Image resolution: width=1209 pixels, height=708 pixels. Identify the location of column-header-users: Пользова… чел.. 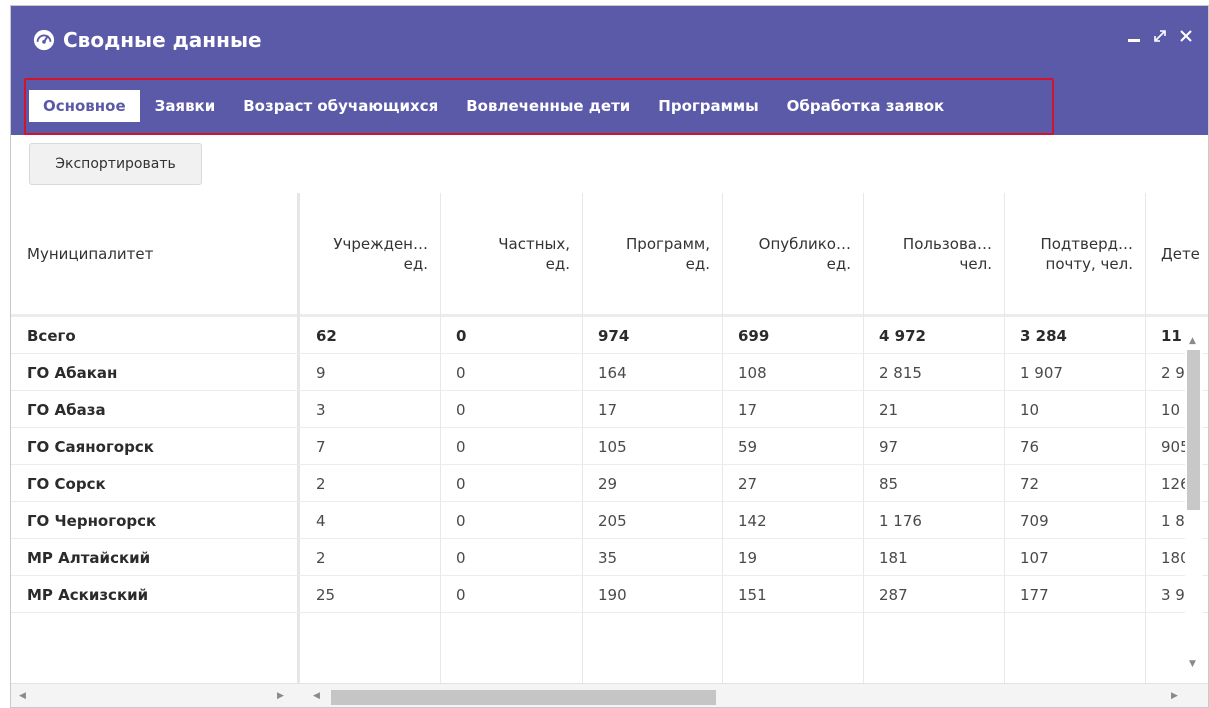
(933, 253).